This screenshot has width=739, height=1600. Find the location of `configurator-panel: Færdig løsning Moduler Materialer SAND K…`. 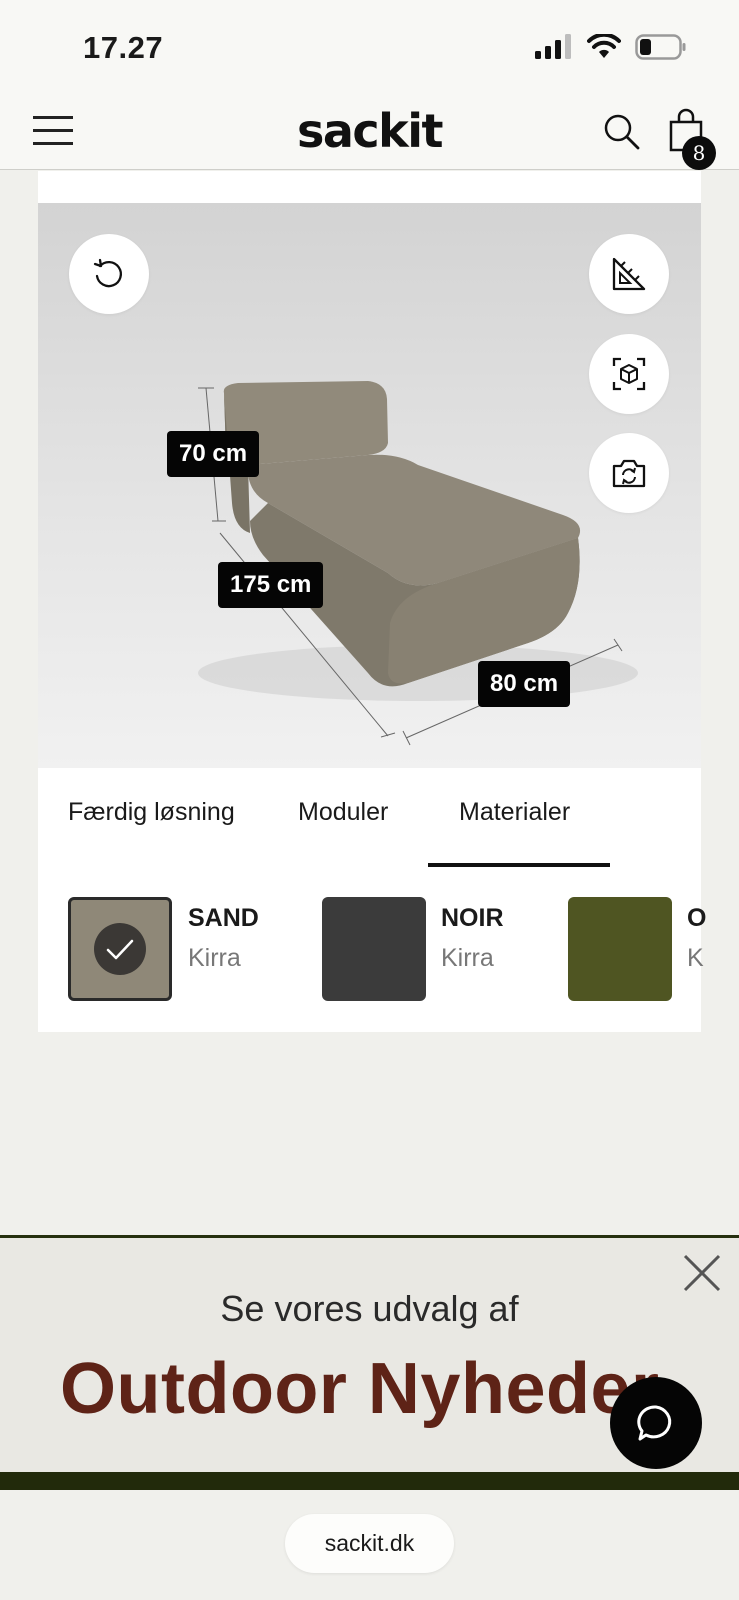

configurator-panel: Færdig løsning Moduler Materialer SAND K… is located at coordinates (372, 900).